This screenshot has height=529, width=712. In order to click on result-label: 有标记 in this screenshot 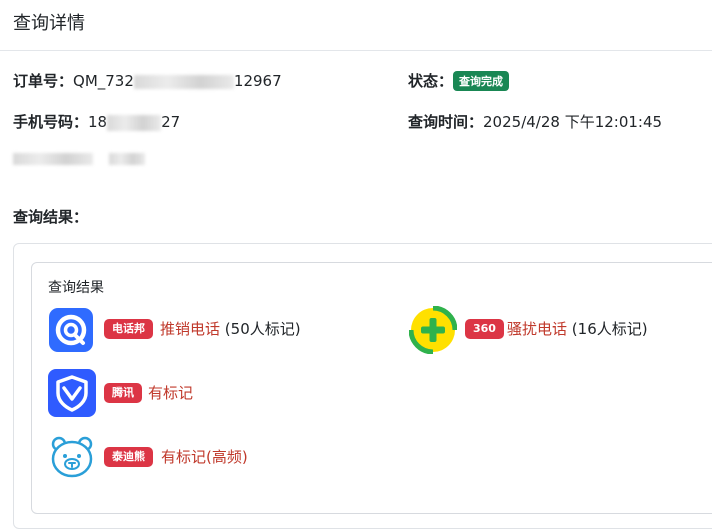, I will do `click(171, 393)`.